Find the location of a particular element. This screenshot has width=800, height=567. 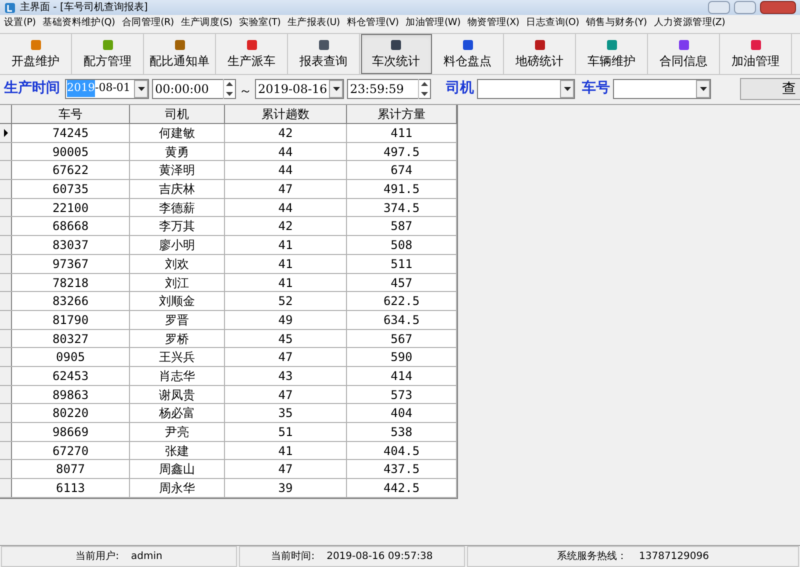

table-cell: 王兴兵 is located at coordinates (177, 357).